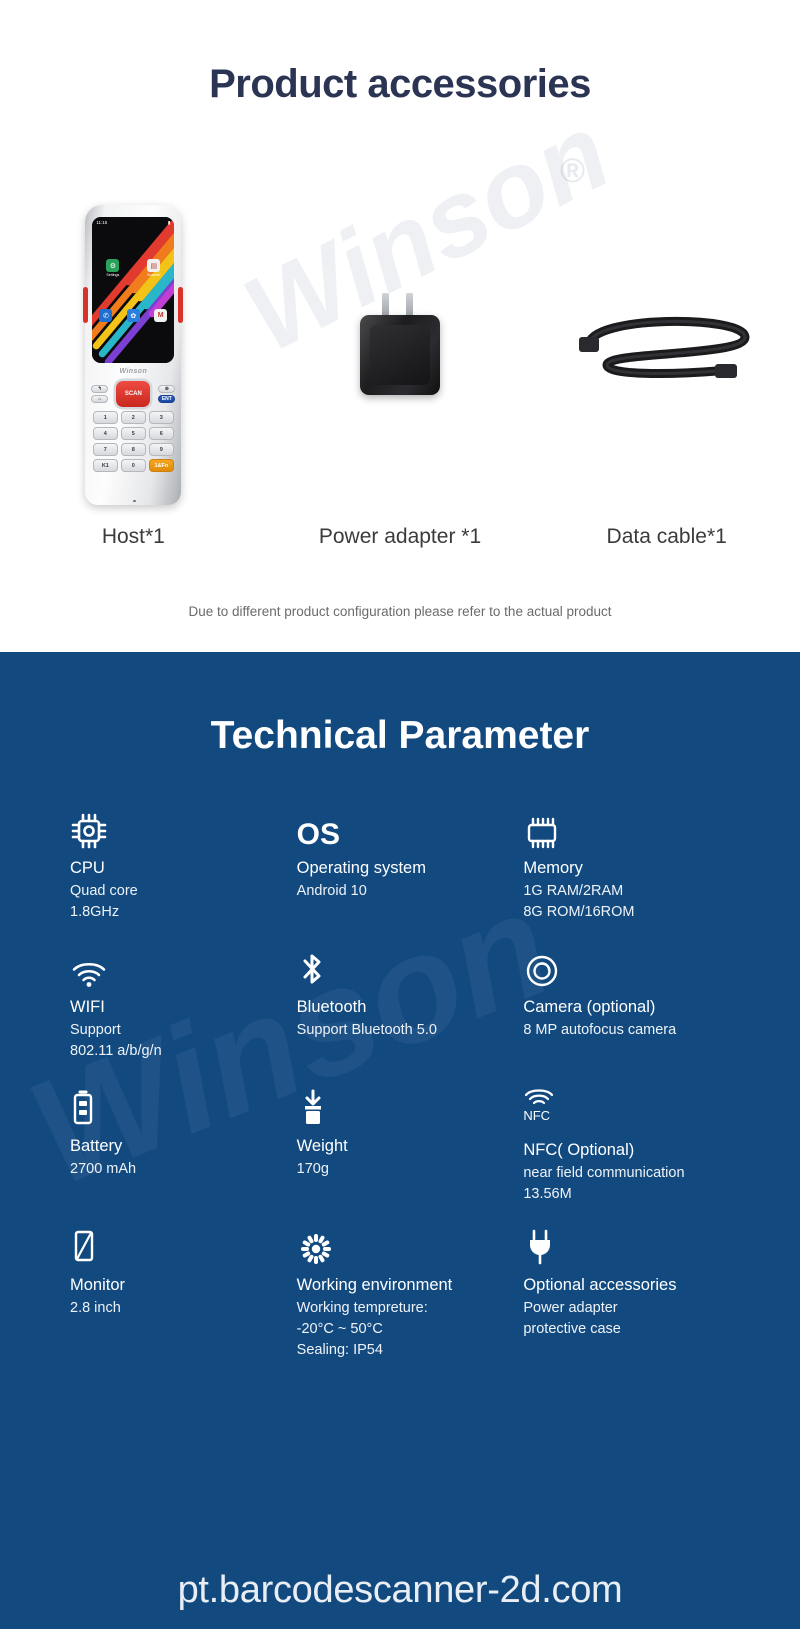 The image size is (800, 1629). I want to click on accessory-label-adapter: Power adapter *1, so click(400, 536).